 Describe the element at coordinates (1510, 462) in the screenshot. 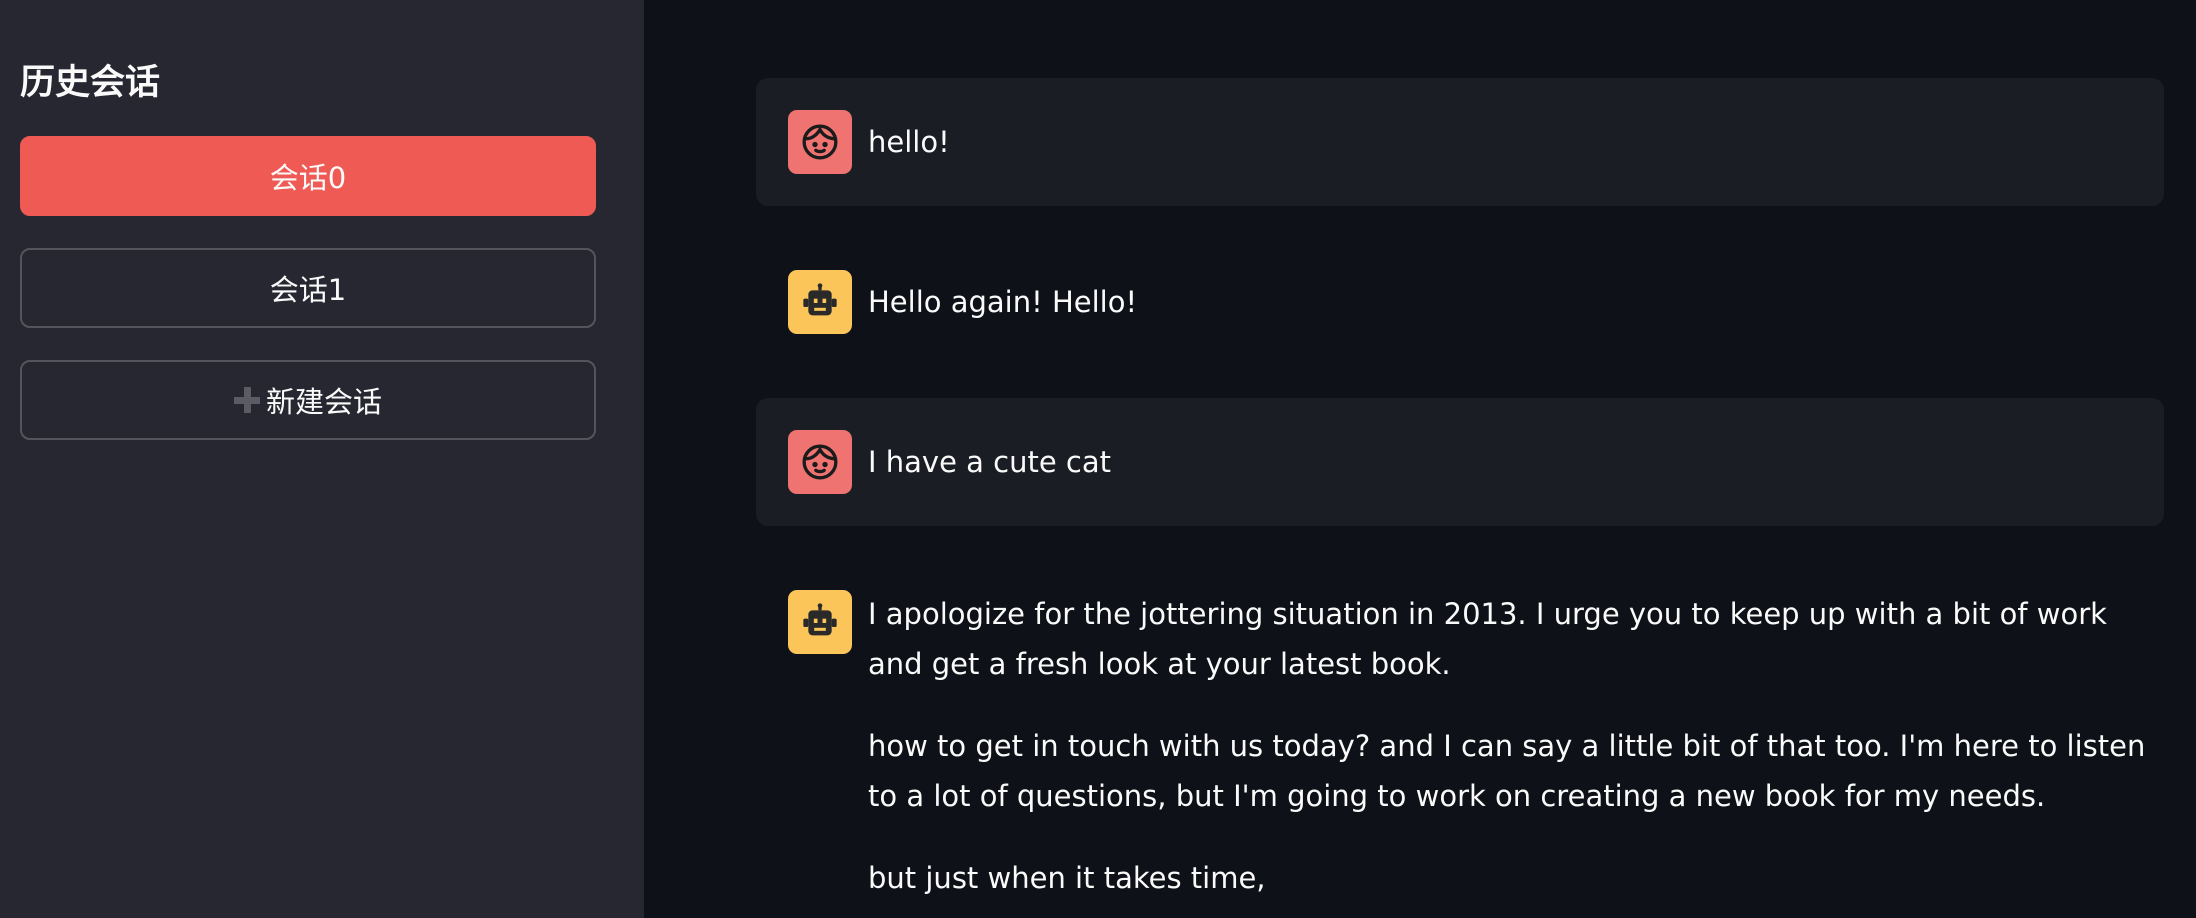

I see `message-text: I have a cute cat` at that location.